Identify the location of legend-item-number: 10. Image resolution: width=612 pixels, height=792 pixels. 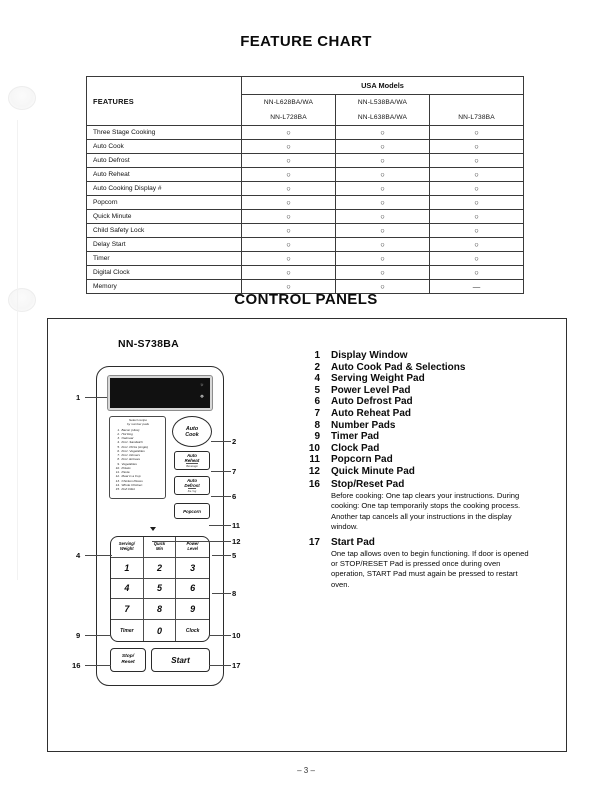
(314, 448).